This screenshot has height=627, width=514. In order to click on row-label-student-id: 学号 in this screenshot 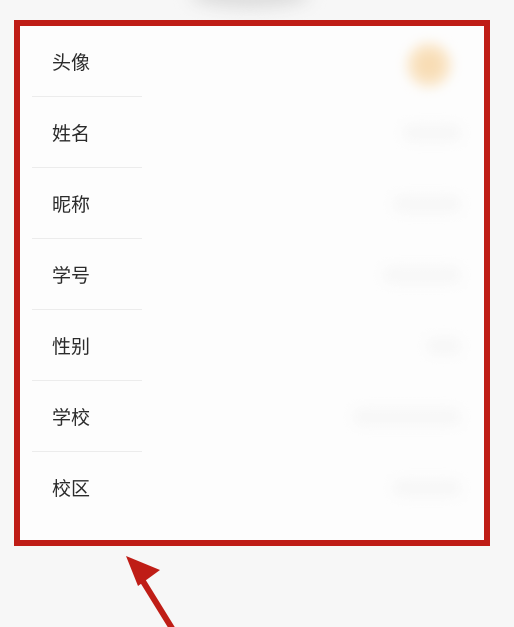, I will do `click(71, 276)`.